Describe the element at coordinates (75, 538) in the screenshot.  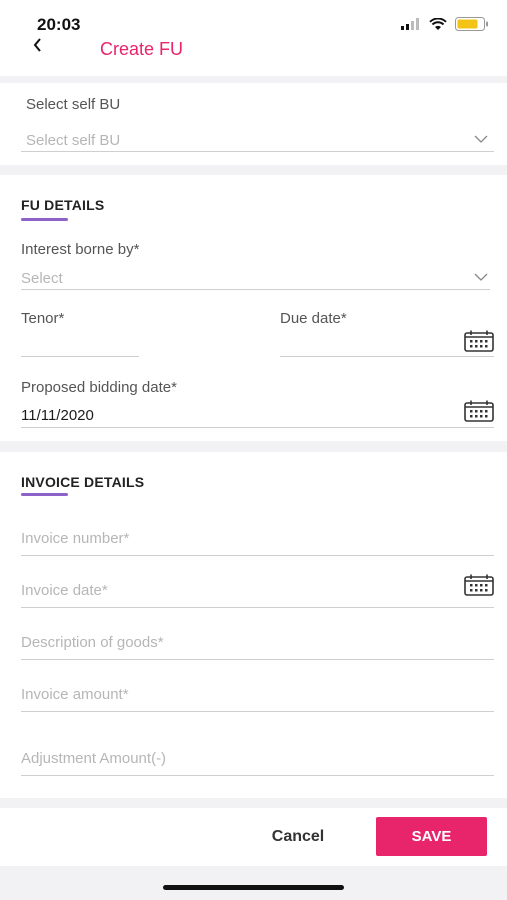
I see `invoice-number-placeholder: Invoice number*` at that location.